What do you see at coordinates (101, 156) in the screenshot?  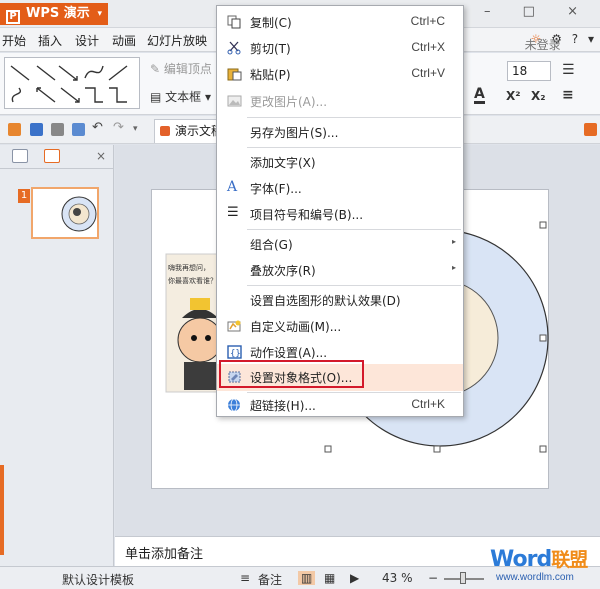 I see `close-icon: ×` at bounding box center [101, 156].